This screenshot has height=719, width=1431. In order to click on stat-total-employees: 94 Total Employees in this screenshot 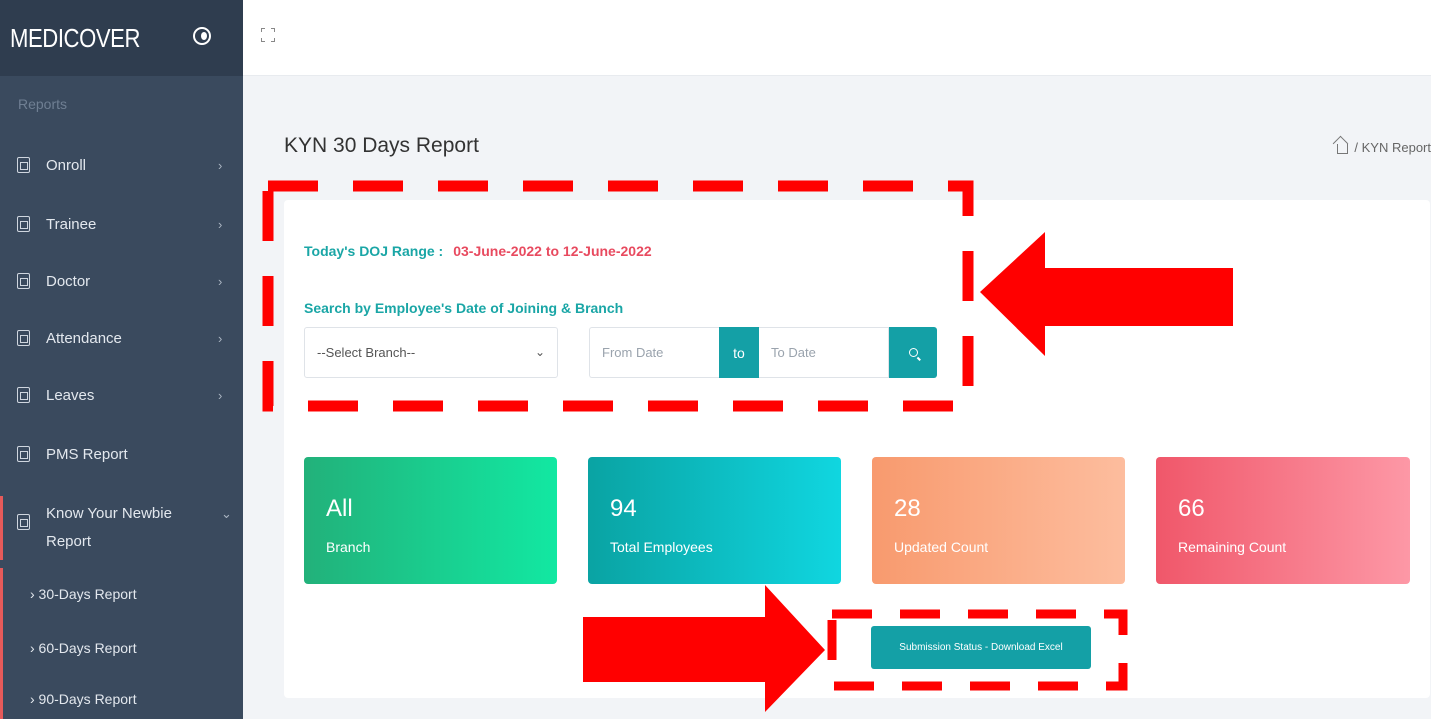, I will do `click(714, 520)`.